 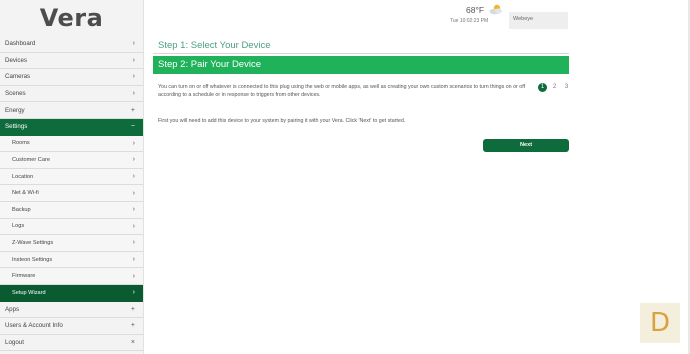 What do you see at coordinates (18, 77) in the screenshot?
I see `sidebar-item-label: Cameras` at bounding box center [18, 77].